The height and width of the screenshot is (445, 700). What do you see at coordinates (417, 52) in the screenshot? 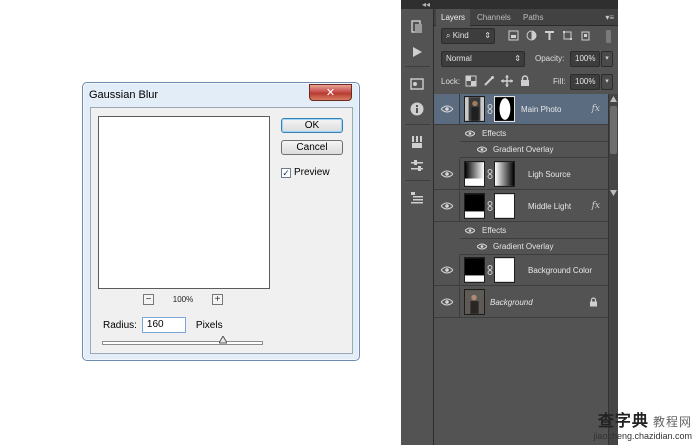
I see `play-actions-icon` at bounding box center [417, 52].